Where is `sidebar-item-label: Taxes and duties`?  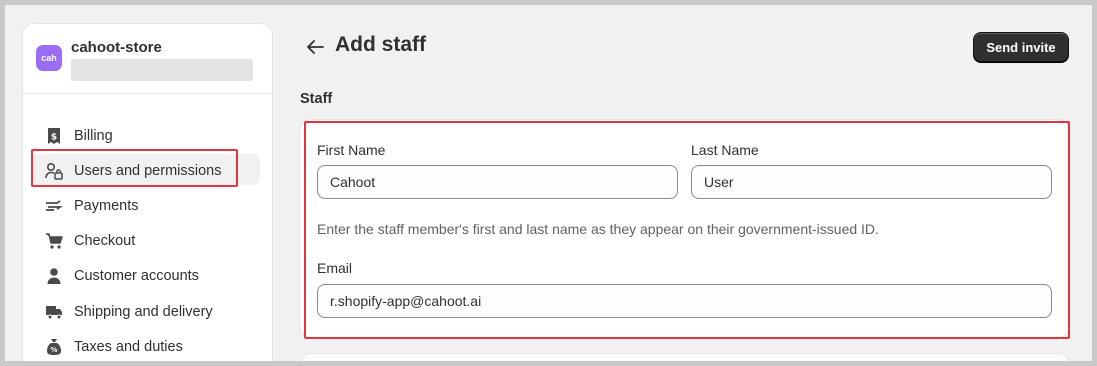 sidebar-item-label: Taxes and duties is located at coordinates (128, 346).